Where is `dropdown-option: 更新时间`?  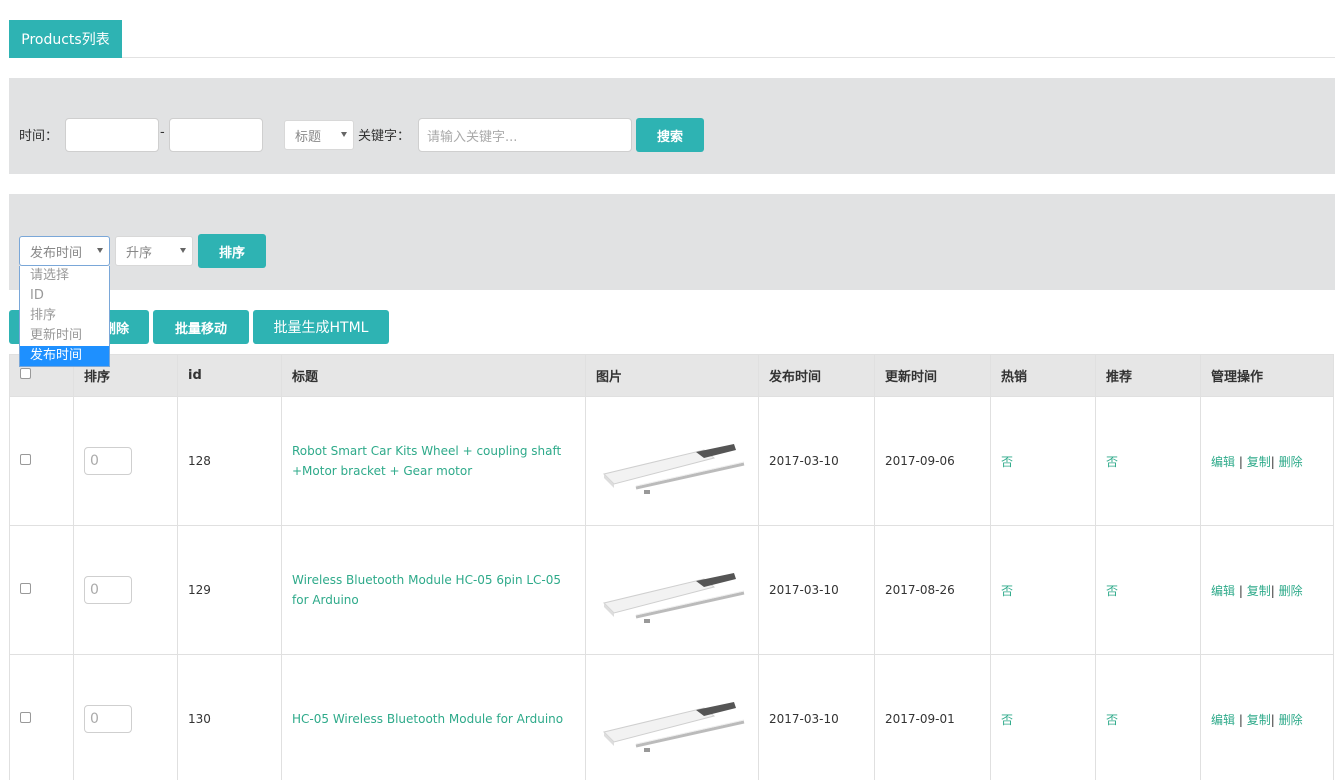 dropdown-option: 更新时间 is located at coordinates (64, 336).